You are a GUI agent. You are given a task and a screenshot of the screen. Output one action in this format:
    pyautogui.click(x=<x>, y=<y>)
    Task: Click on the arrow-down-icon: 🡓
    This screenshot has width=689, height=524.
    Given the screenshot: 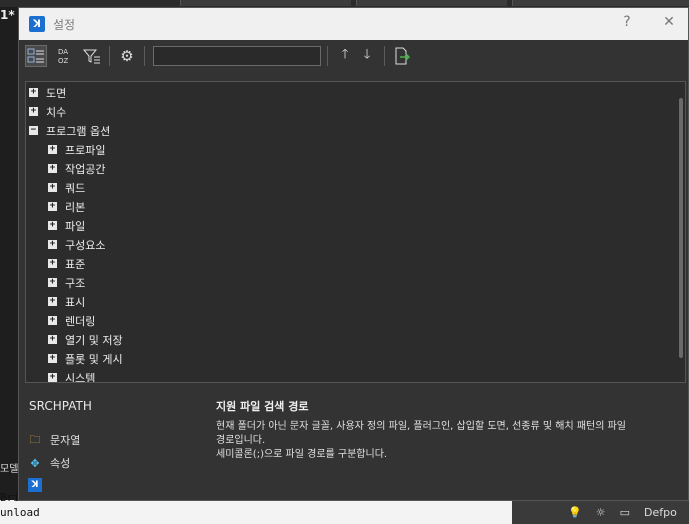 What is the action you would take?
    pyautogui.click(x=367, y=54)
    